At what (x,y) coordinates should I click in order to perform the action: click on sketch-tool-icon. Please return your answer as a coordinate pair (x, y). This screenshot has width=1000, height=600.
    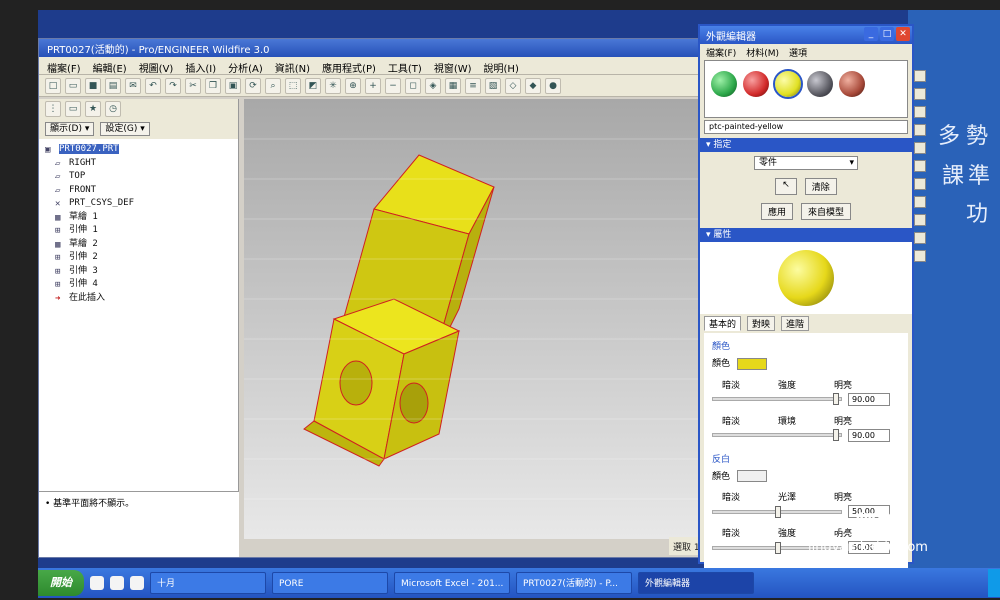
    Looking at the image, I should click on (920, 166).